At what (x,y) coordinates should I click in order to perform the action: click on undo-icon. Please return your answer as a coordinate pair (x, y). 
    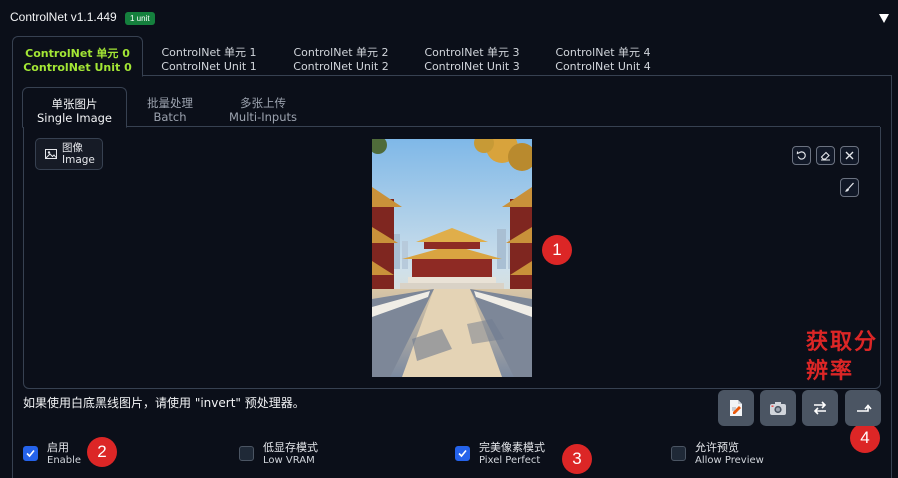
    Looking at the image, I should click on (801, 155).